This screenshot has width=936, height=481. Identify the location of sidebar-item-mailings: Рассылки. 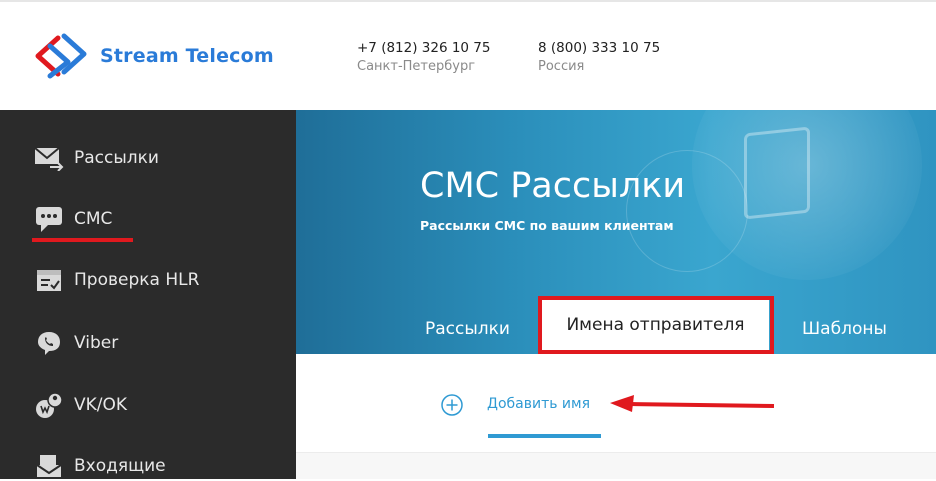
(96, 158).